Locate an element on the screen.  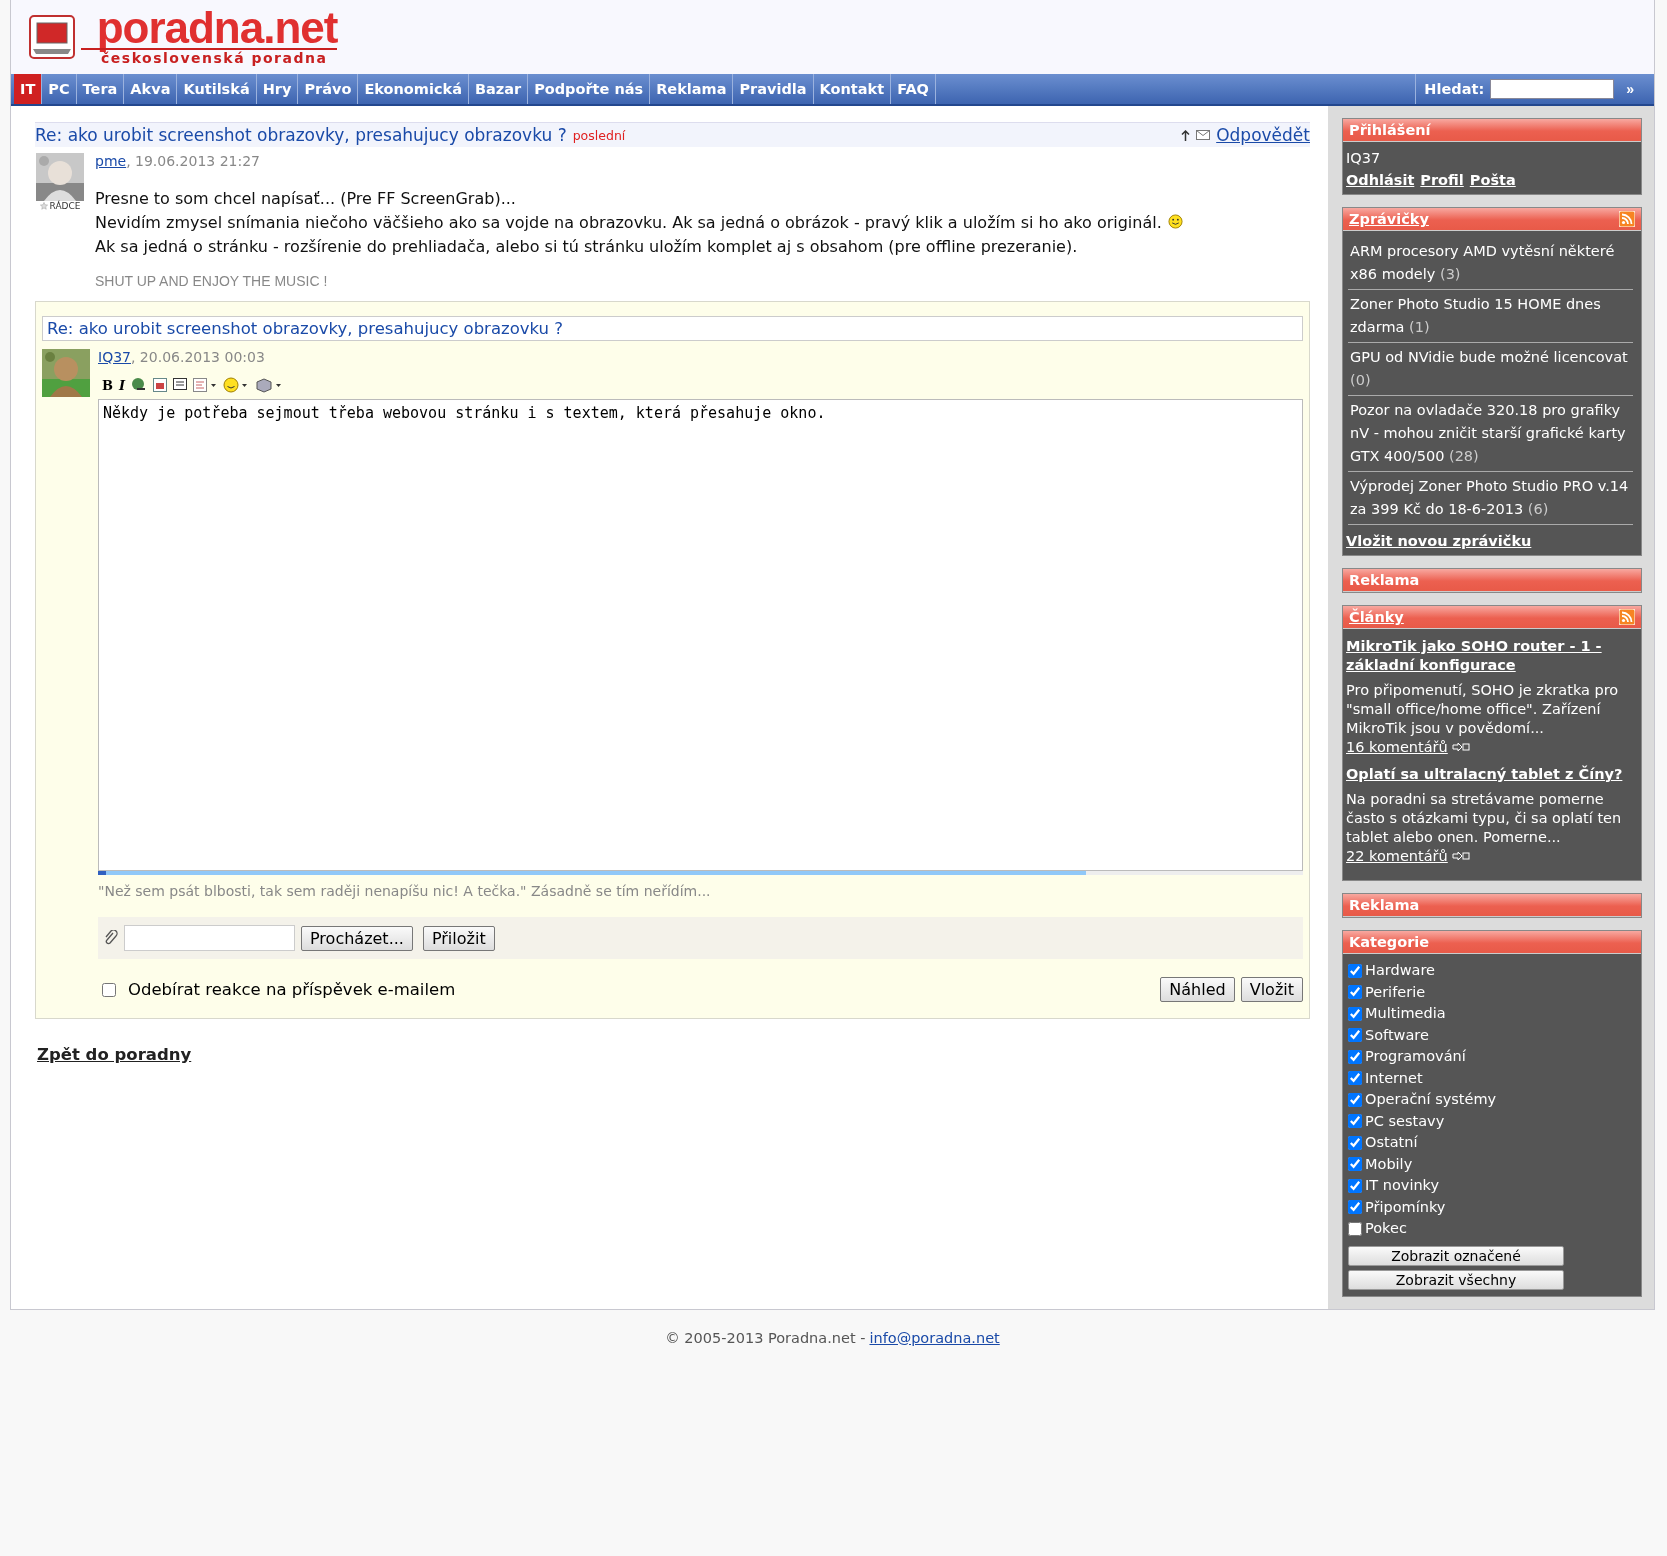
category-label: Mobily is located at coordinates (1389, 1164).